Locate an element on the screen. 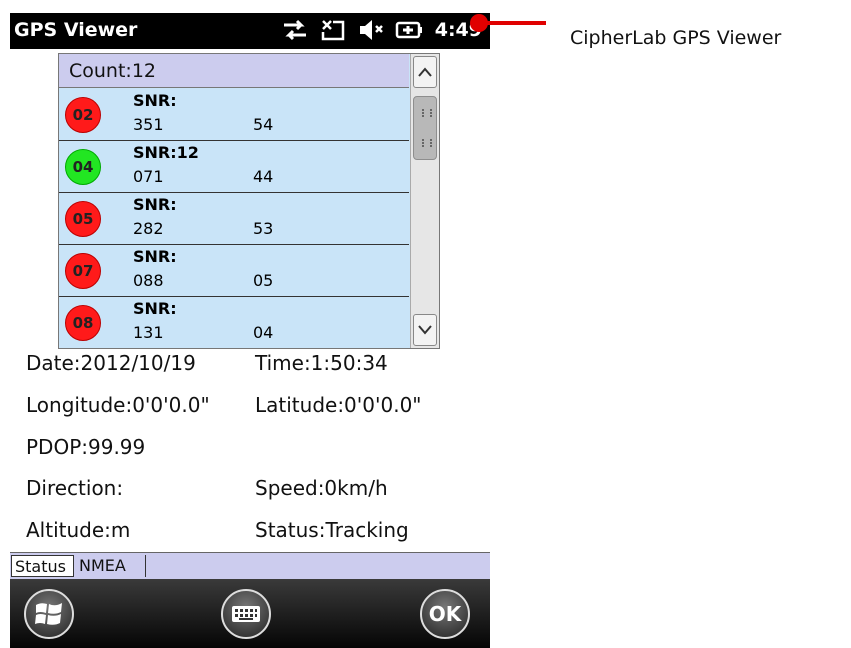 The width and height of the screenshot is (851, 648). satellite-count: Count:12 is located at coordinates (234, 71).